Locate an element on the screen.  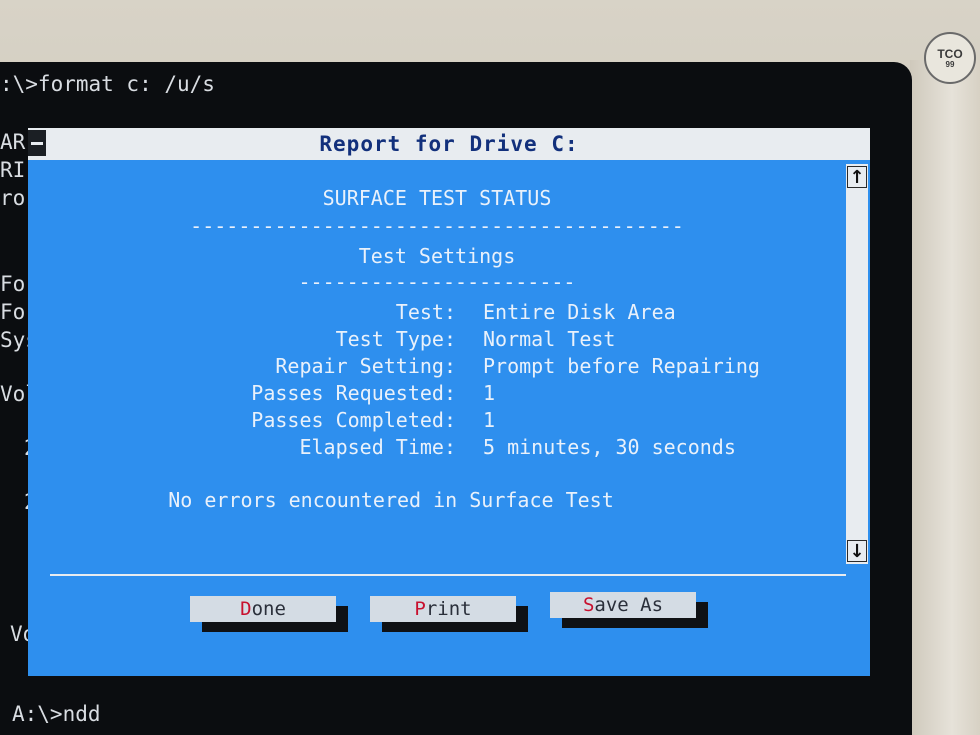
scroll-down-button: ↓ is located at coordinates (857, 551).